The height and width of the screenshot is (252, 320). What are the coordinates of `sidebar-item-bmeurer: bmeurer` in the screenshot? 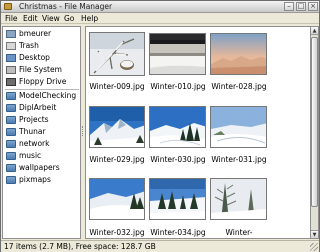 It's located at (43, 34).